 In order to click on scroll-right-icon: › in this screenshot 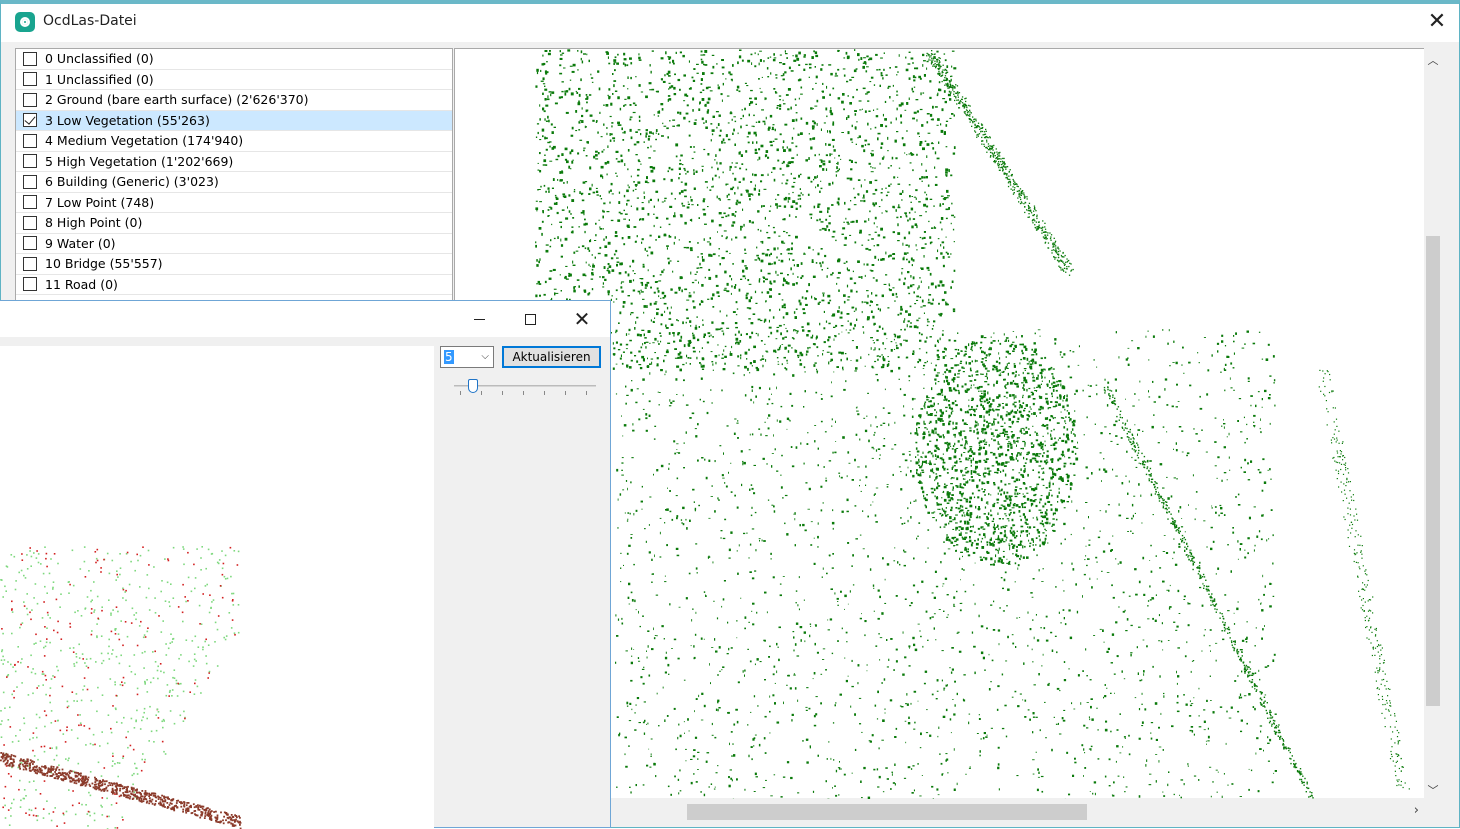, I will do `click(1416, 810)`.